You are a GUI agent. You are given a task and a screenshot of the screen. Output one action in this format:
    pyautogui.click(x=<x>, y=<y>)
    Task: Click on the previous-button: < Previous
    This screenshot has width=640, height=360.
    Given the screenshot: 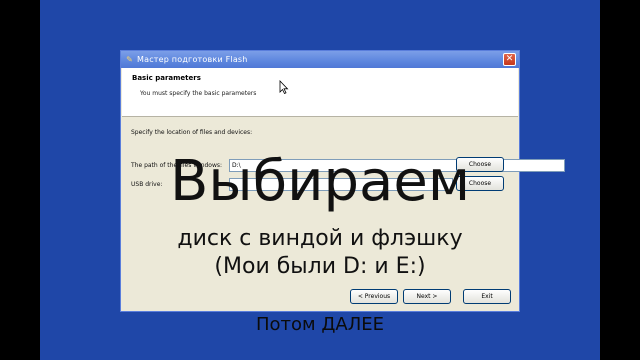 What is the action you would take?
    pyautogui.click(x=374, y=296)
    